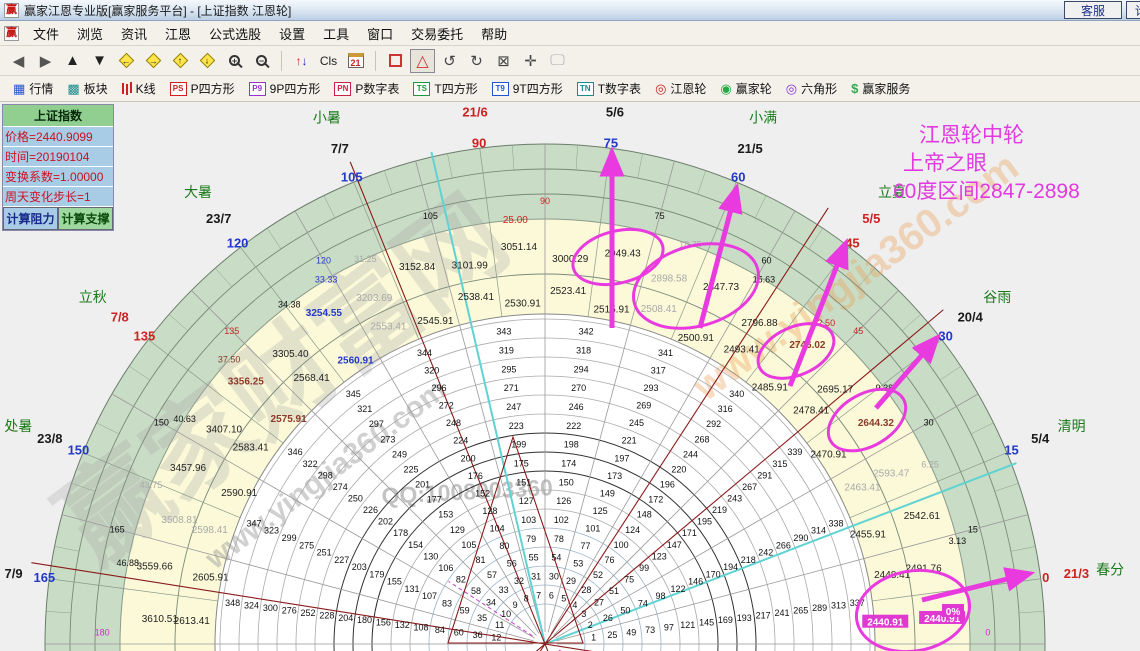 The height and width of the screenshot is (651, 1140). Describe the element at coordinates (1092, 10) in the screenshot. I see `customer-service-button: 客服` at that location.